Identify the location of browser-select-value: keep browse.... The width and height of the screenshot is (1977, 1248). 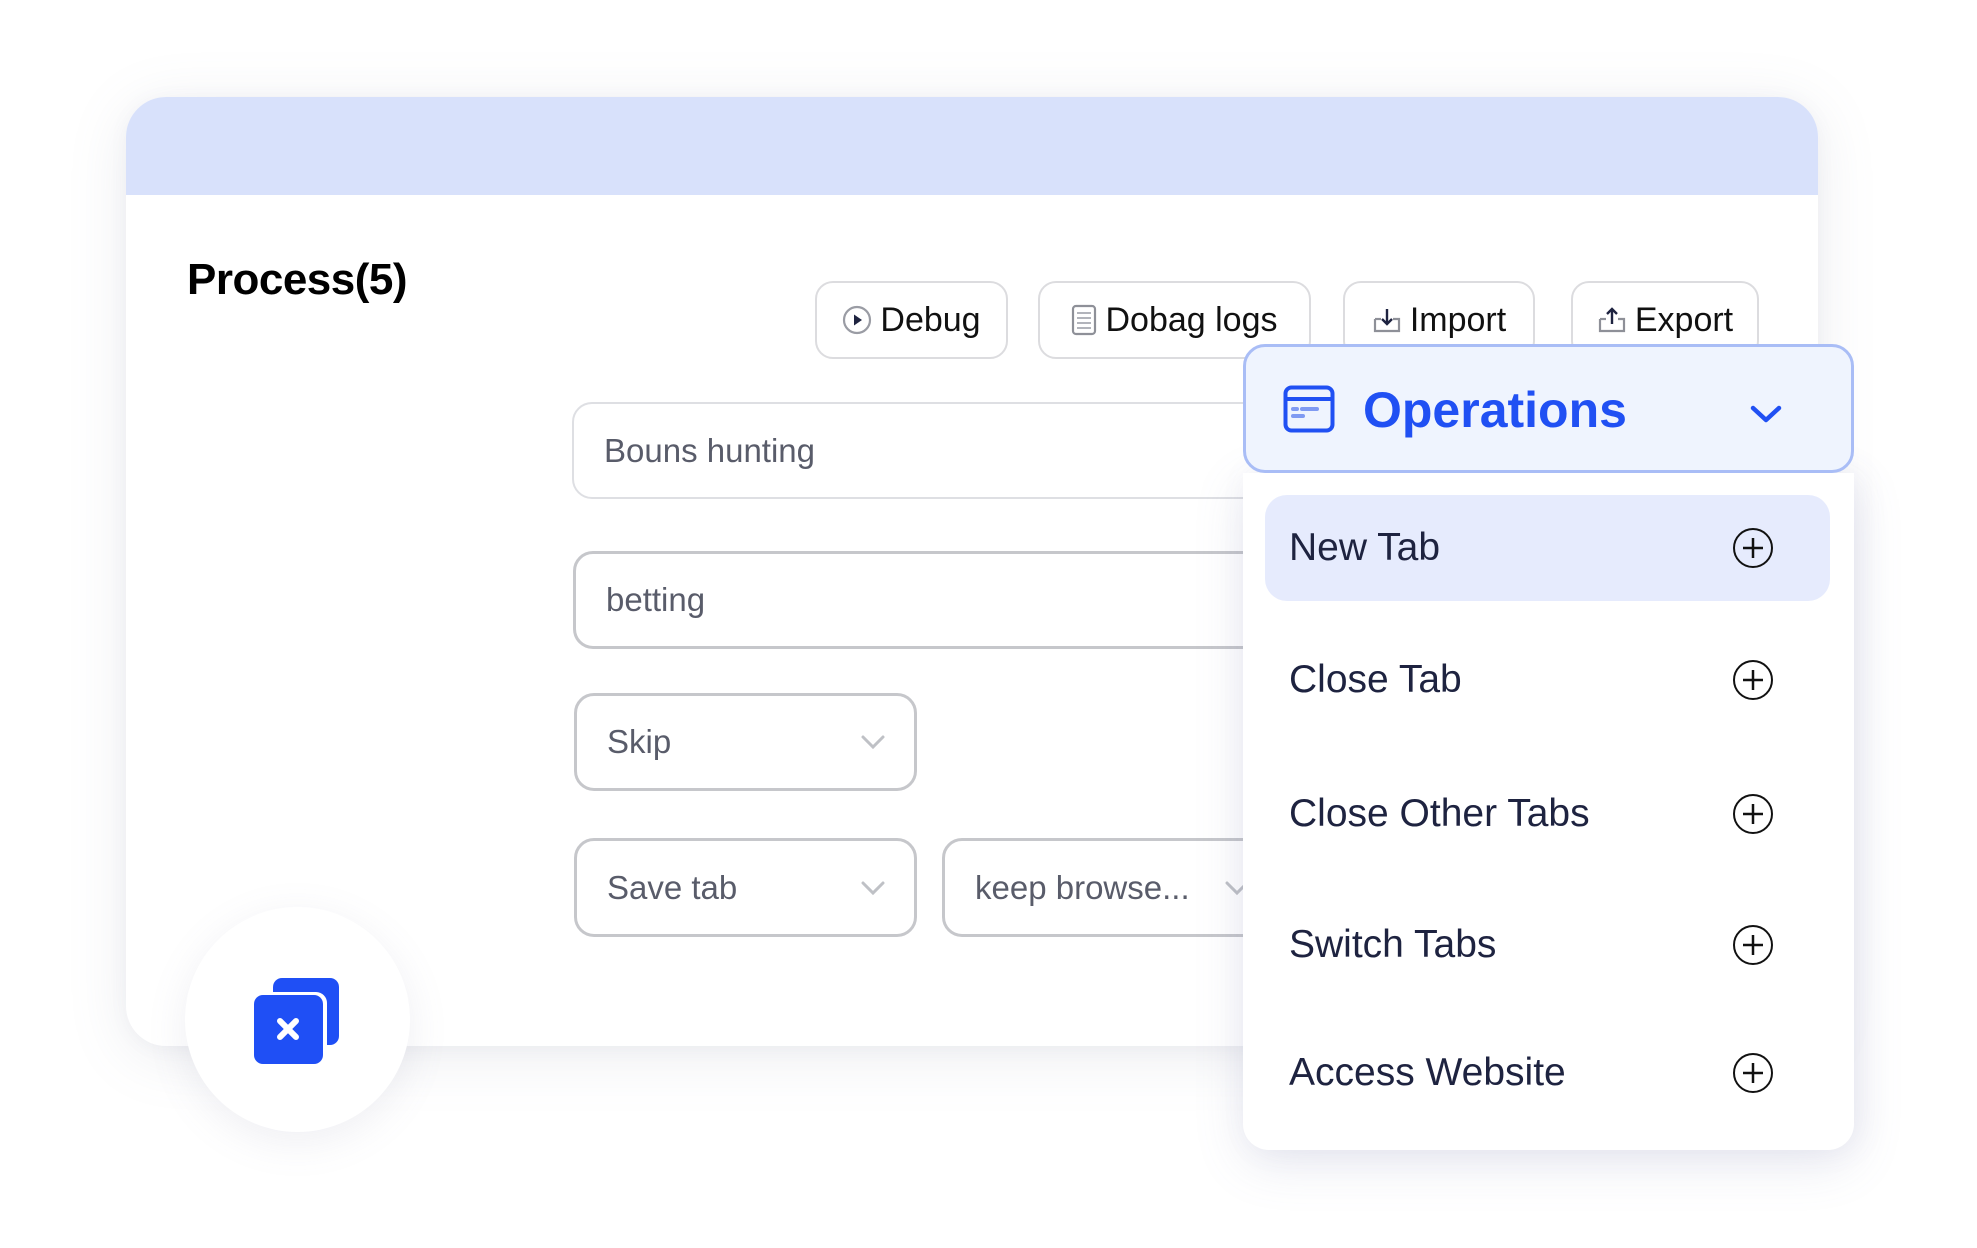
(1082, 887).